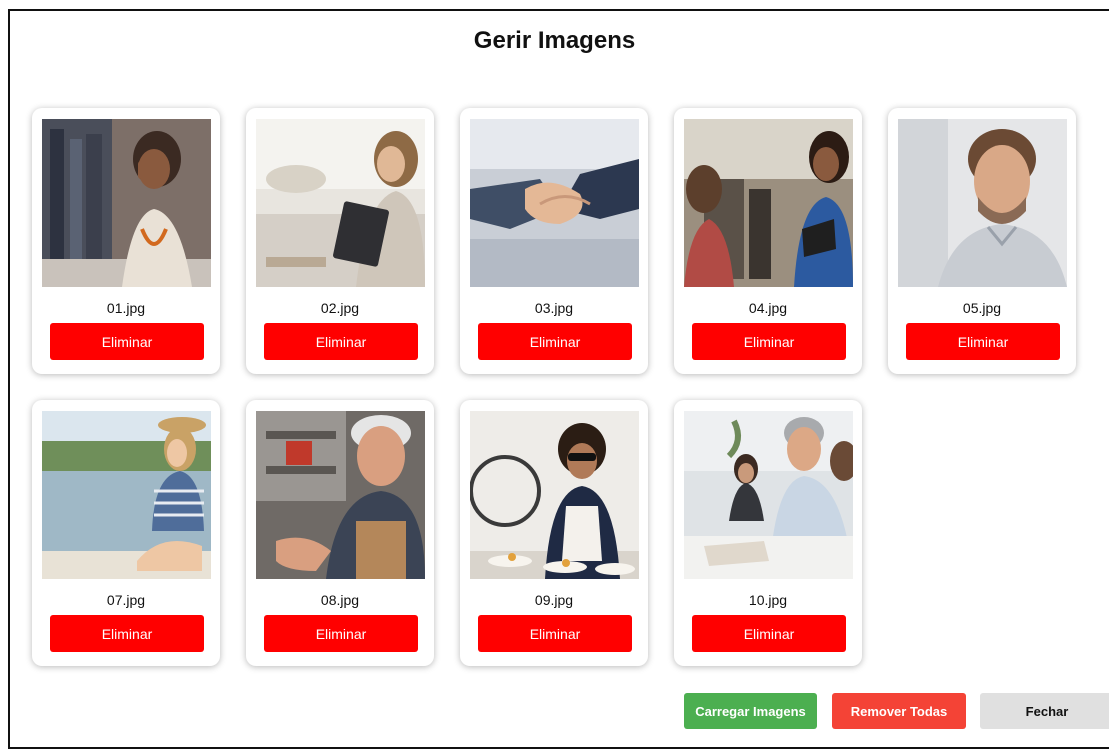 Image resolution: width=1109 pixels, height=749 pixels. I want to click on image-filename: 04.jpg, so click(768, 308).